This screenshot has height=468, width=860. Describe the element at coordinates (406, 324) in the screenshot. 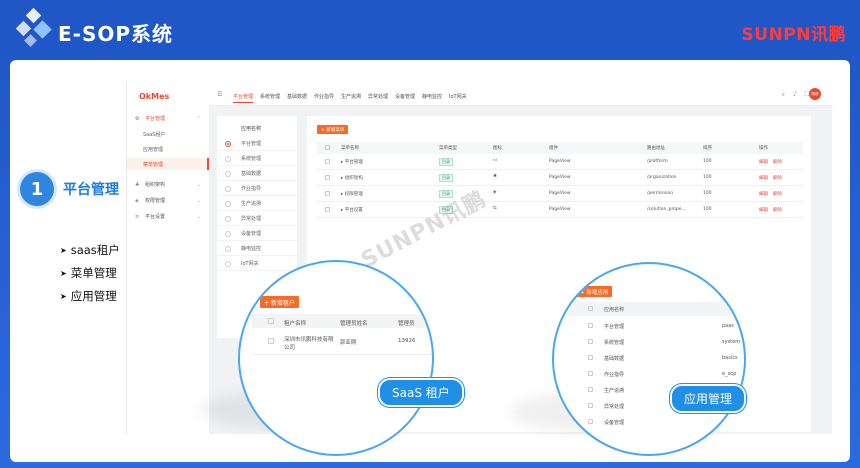

I see `col-admin: 管理员` at that location.